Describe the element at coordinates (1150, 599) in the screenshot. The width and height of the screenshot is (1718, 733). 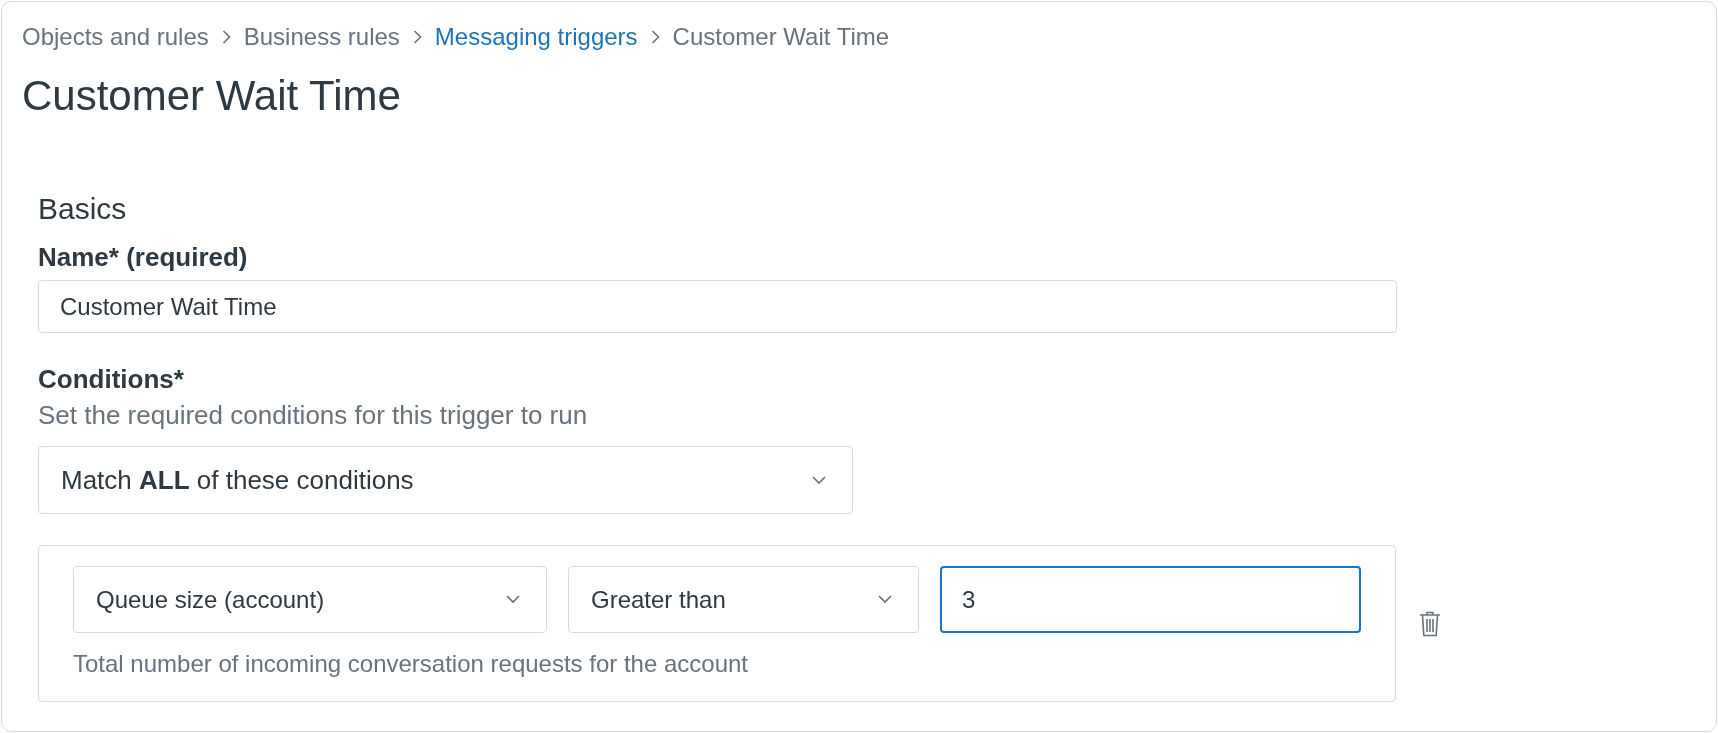
I see `input-field: 3` at that location.